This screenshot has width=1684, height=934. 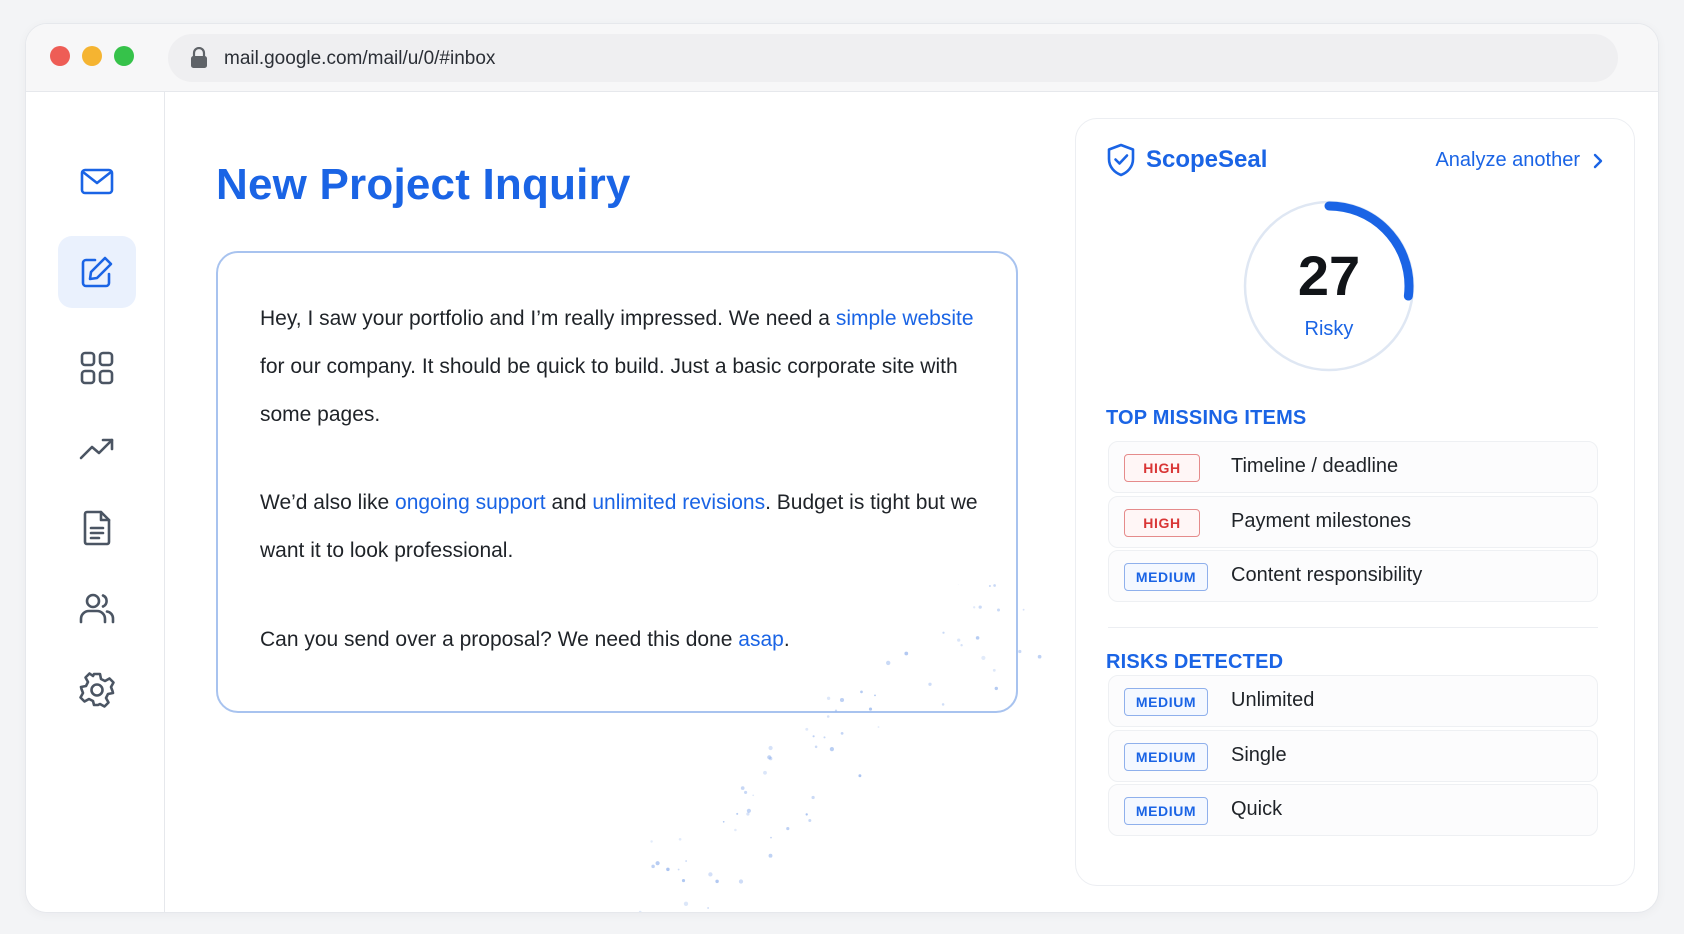 What do you see at coordinates (199, 57) in the screenshot?
I see `lock-icon` at bounding box center [199, 57].